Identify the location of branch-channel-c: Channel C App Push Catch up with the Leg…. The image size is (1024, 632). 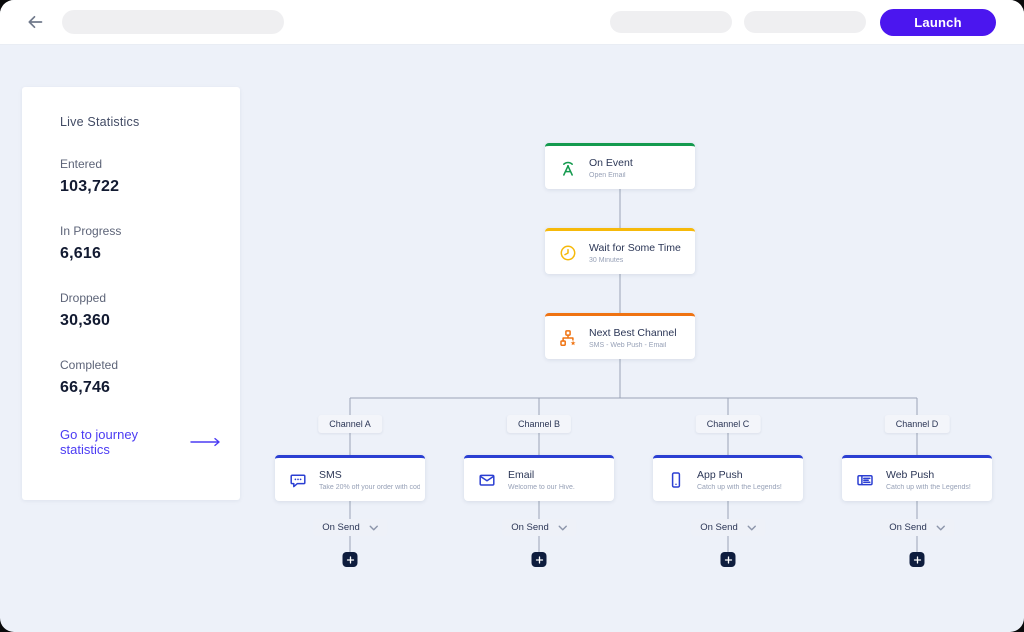
(728, 495).